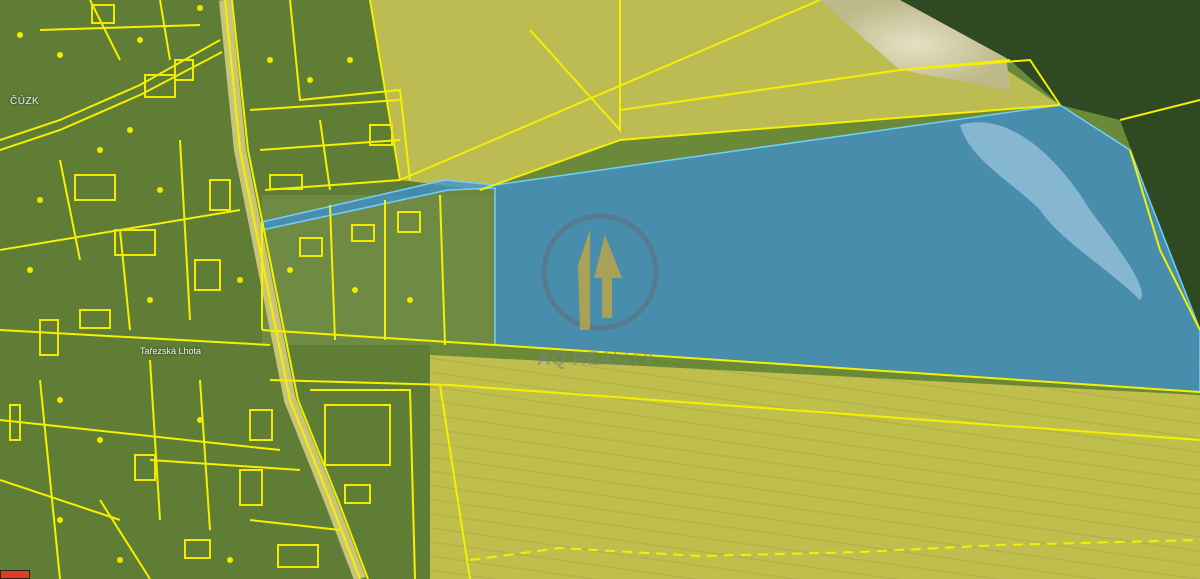 The image size is (1200, 579). What do you see at coordinates (15, 574) in the screenshot?
I see `scale-bar-icon` at bounding box center [15, 574].